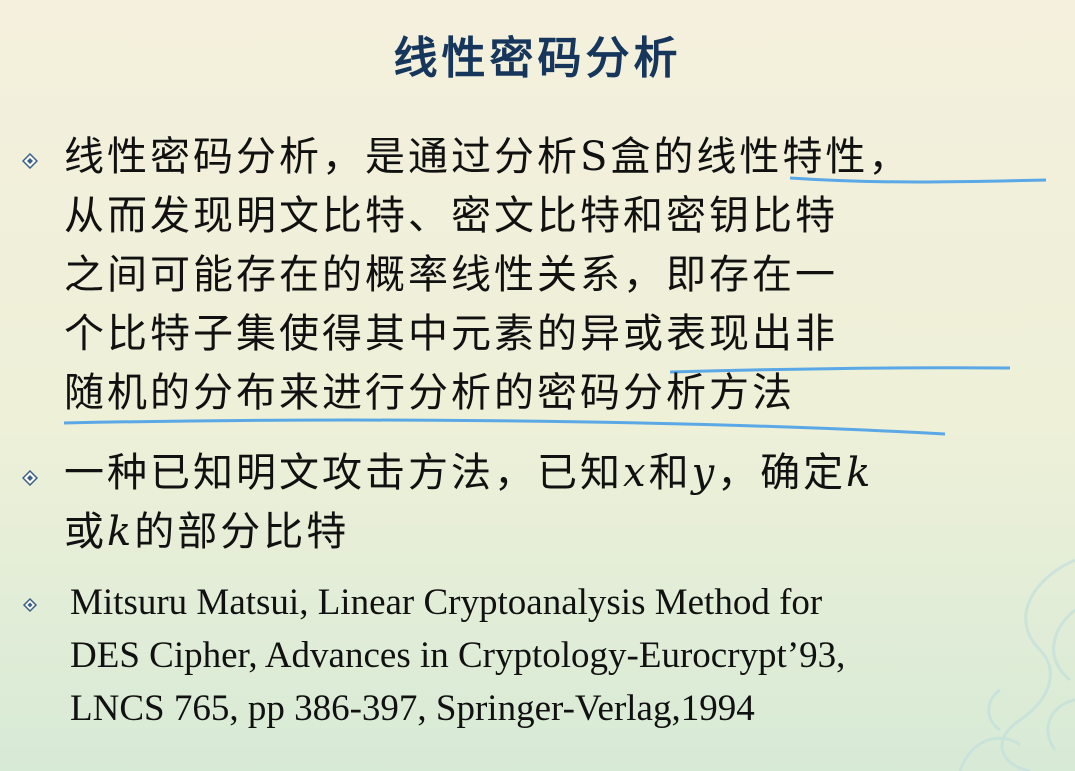 This screenshot has width=1075, height=771. Describe the element at coordinates (537, 58) in the screenshot. I see `page-title: 线性密码分析` at that location.